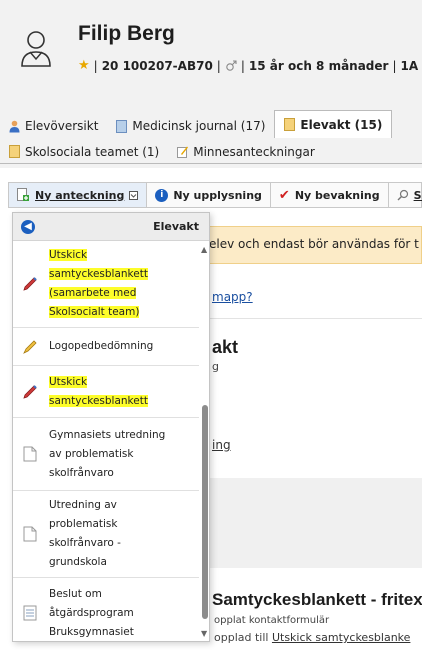 The height and width of the screenshot is (650, 422). I want to click on list-item: Beslut om åtgärdsprogram Bruksgymnasiet, so click(106, 609).